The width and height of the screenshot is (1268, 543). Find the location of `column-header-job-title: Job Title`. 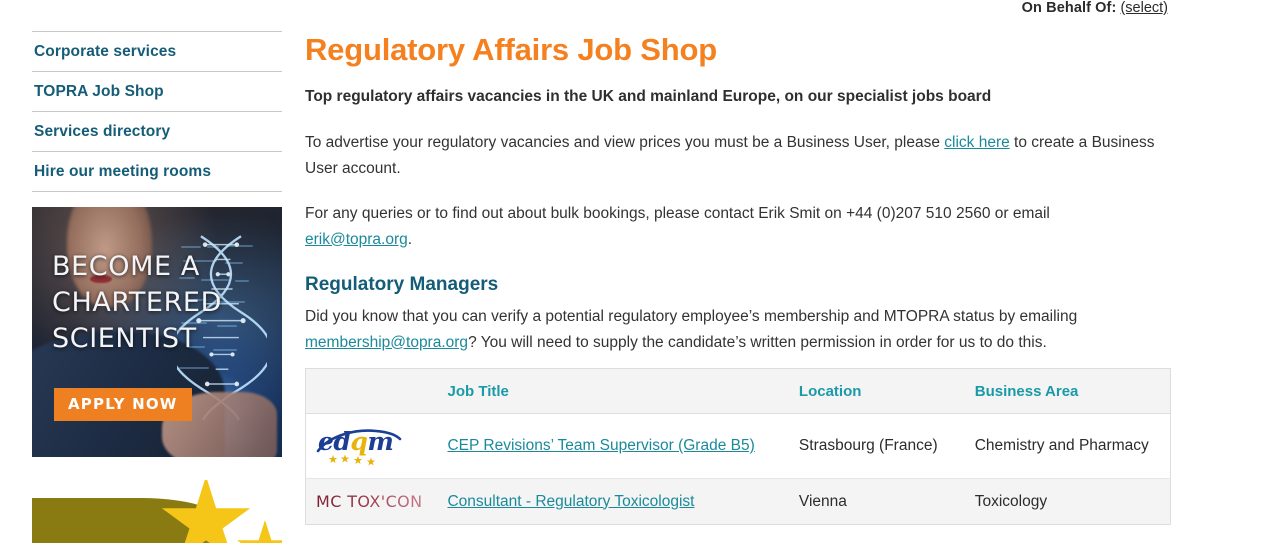

column-header-job-title: Job Title is located at coordinates (613, 391).